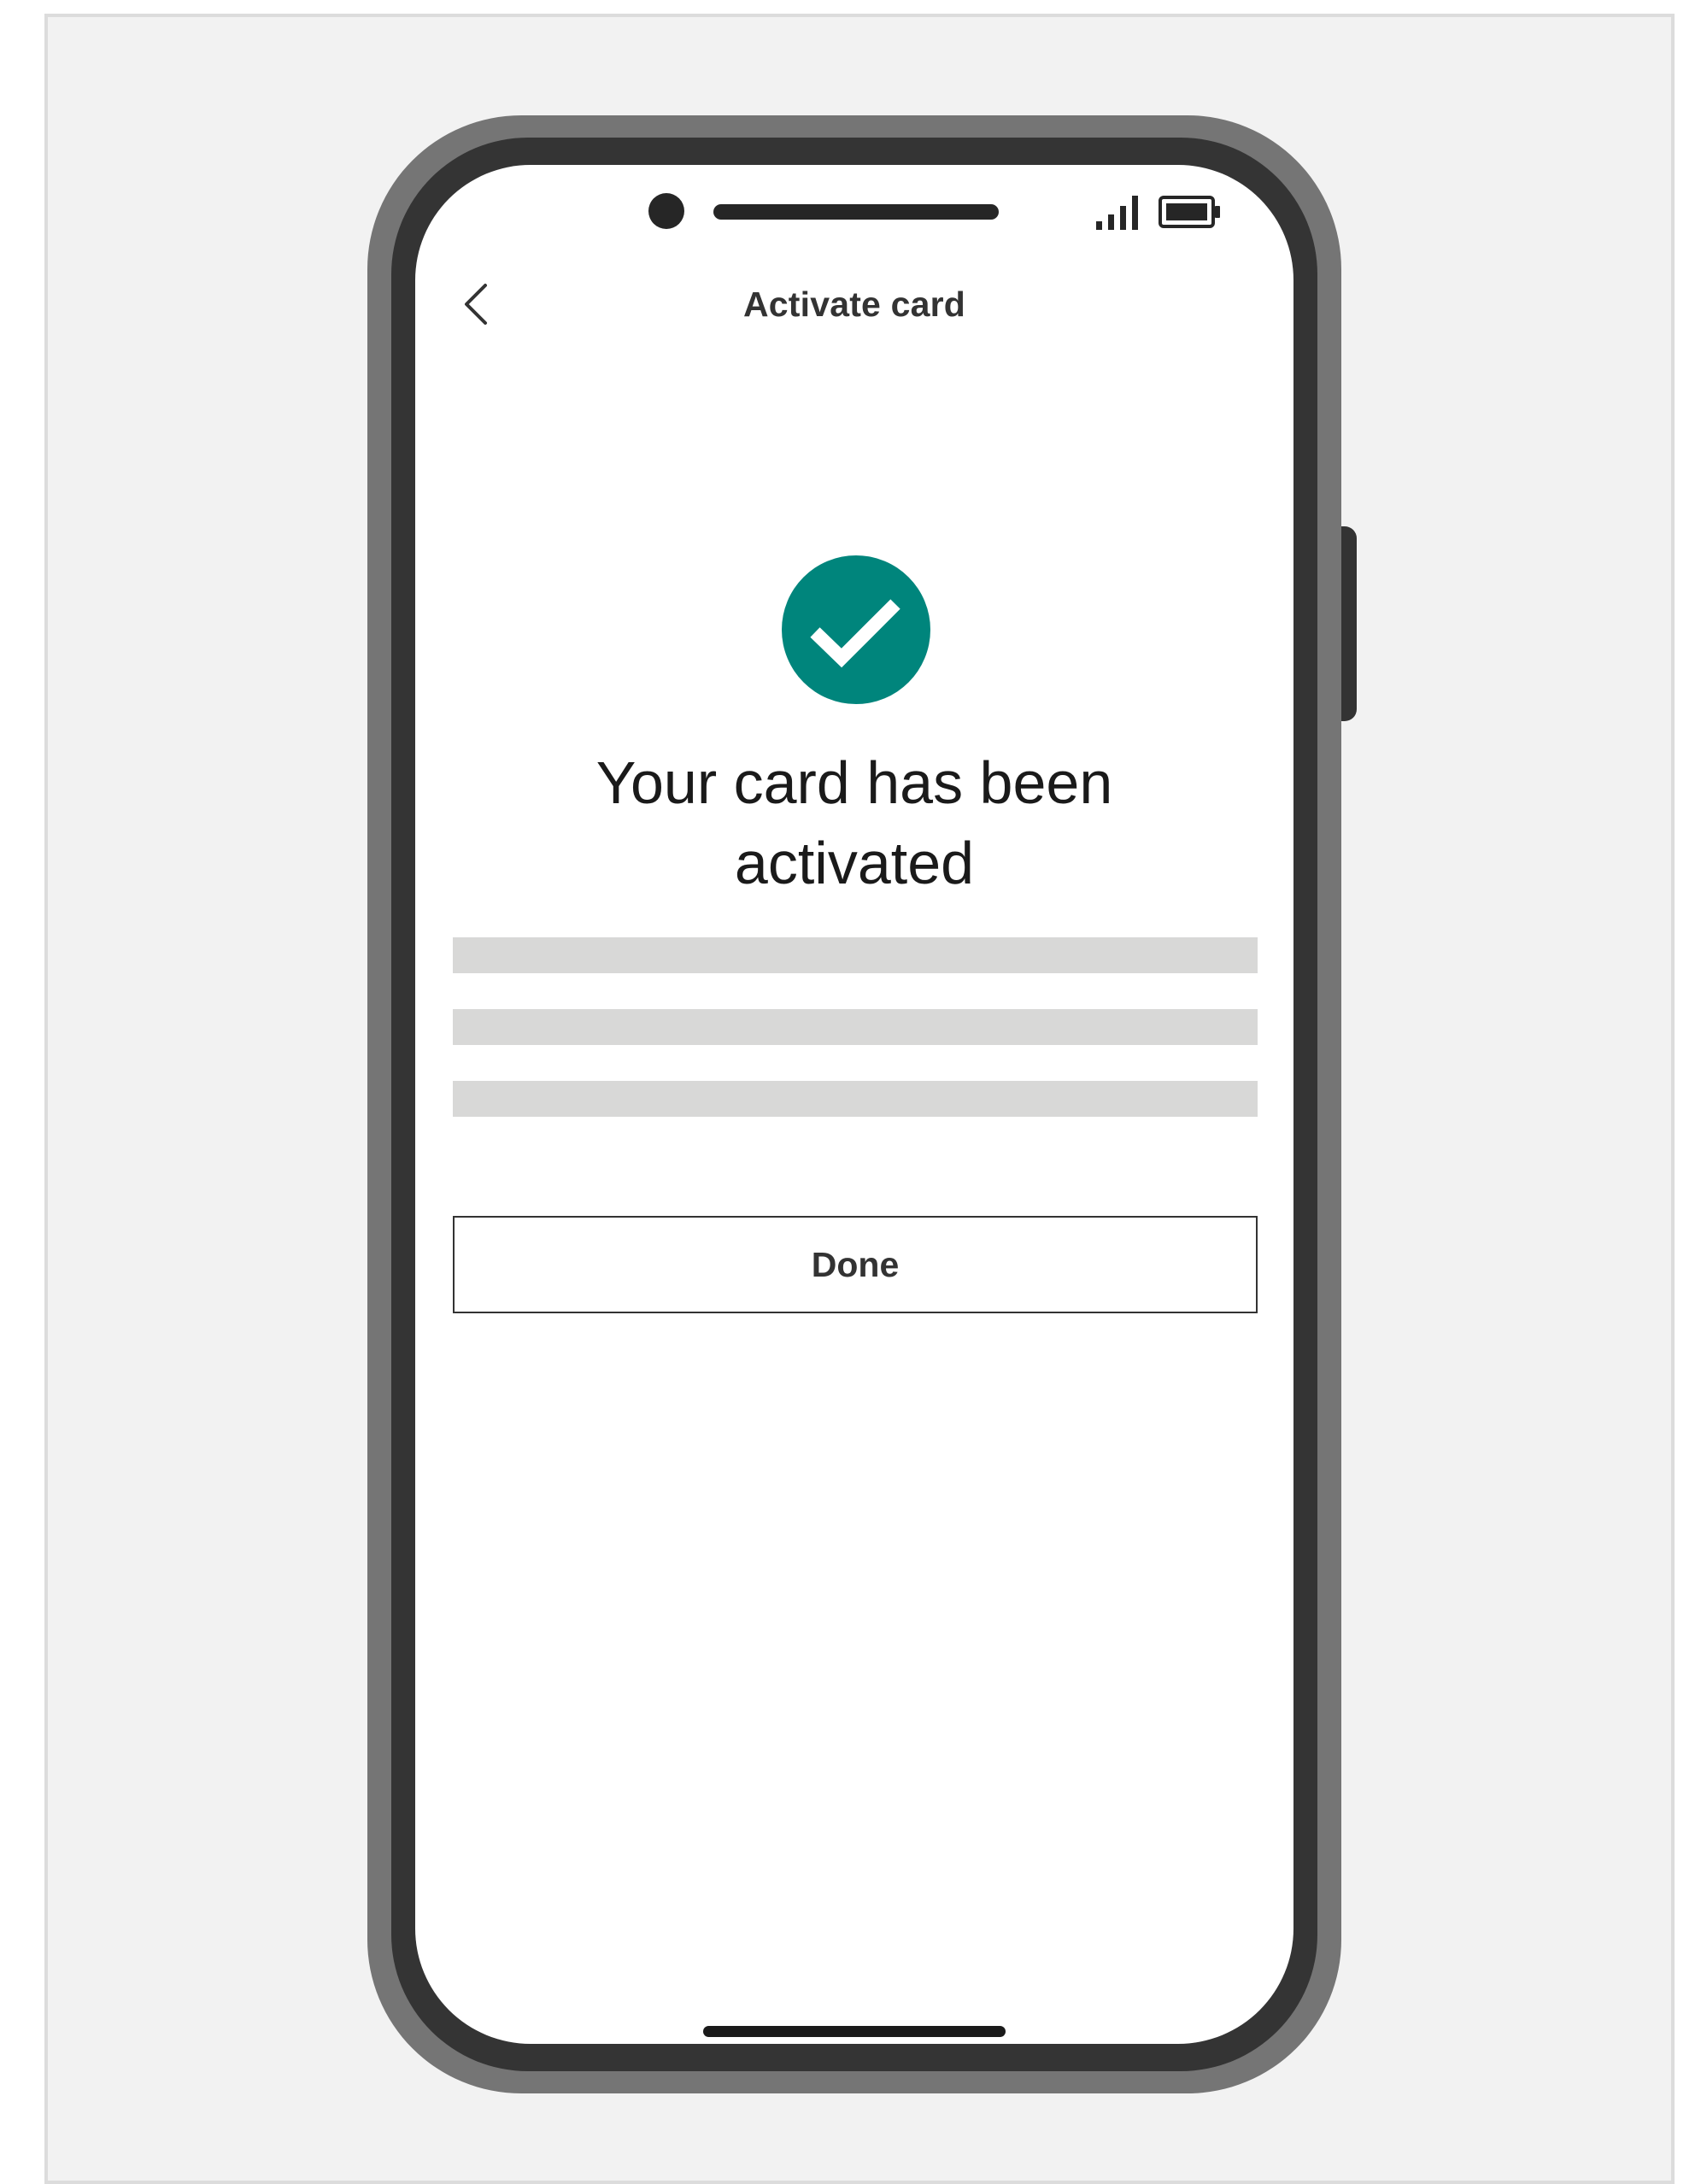  Describe the element at coordinates (1117, 213) in the screenshot. I see `signal-icon` at that location.